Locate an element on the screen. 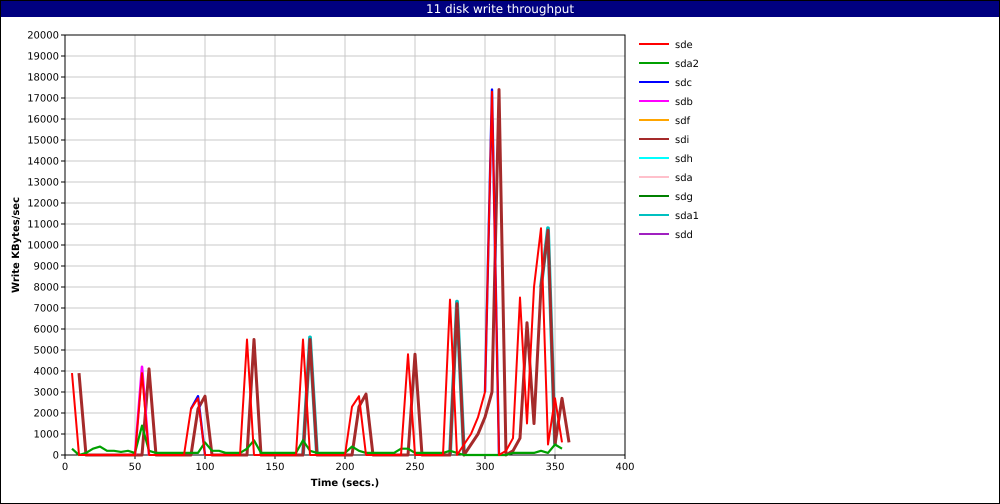  axis-tick-label: 1000 is located at coordinates (46, 435).